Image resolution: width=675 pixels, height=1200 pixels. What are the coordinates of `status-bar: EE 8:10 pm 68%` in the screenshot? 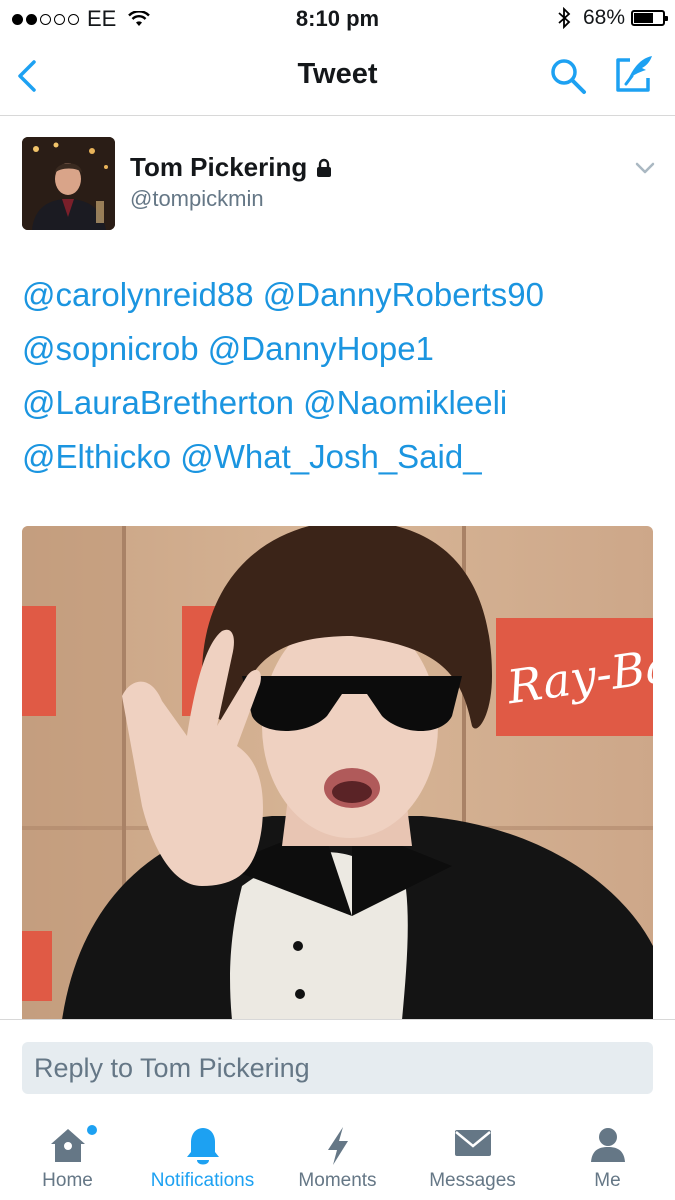 It's located at (337, 19).